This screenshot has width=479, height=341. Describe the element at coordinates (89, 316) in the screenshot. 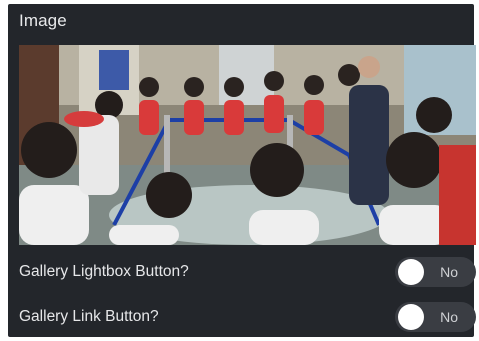

I see `setting-label-link: Gallery Link Button?` at that location.